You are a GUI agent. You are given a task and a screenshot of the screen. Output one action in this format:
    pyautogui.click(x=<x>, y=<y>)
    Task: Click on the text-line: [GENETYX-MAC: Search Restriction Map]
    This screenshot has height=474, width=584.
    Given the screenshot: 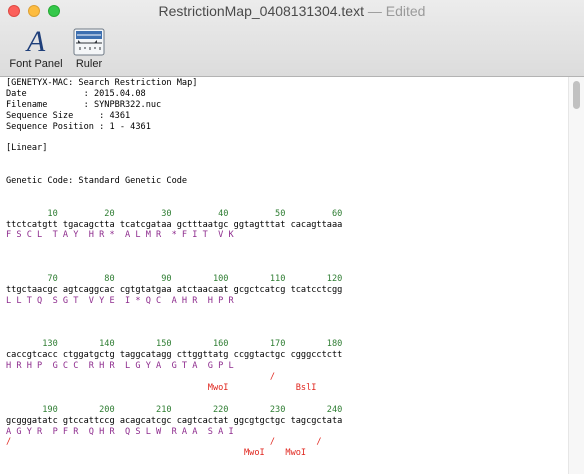 What is the action you would take?
    pyautogui.click(x=102, y=83)
    